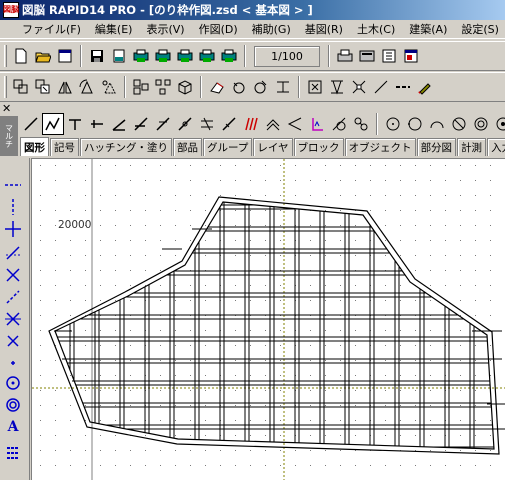 This screenshot has width=505, height=480. I want to click on offset-icon, so click(185, 124).